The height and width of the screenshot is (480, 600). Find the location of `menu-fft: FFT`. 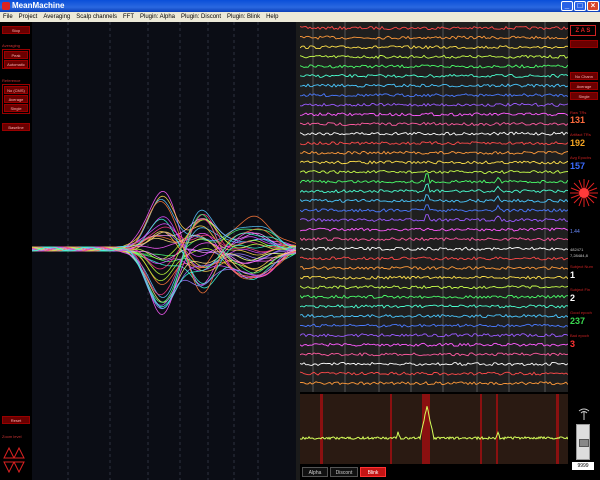

menu-fft: FFT is located at coordinates (128, 17).